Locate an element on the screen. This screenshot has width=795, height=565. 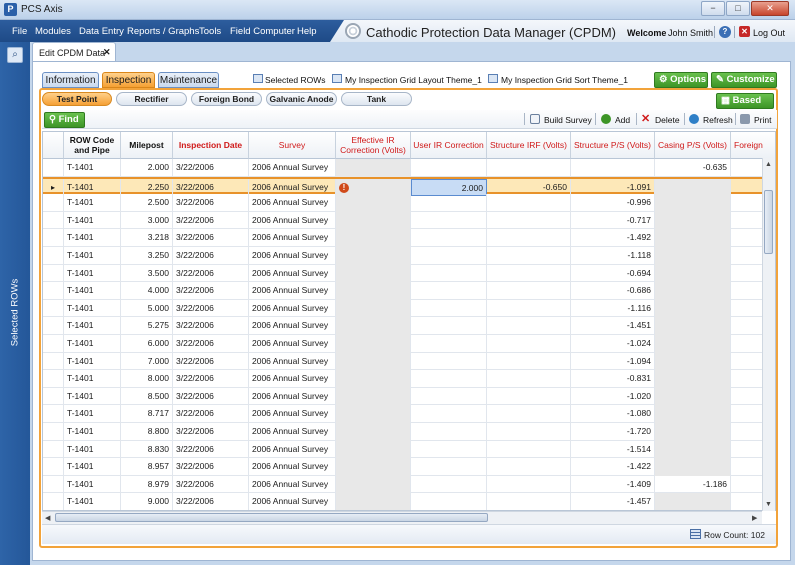
col-header-effective-ir: Effective IR Correction (Volts) is located at coordinates (373, 145).